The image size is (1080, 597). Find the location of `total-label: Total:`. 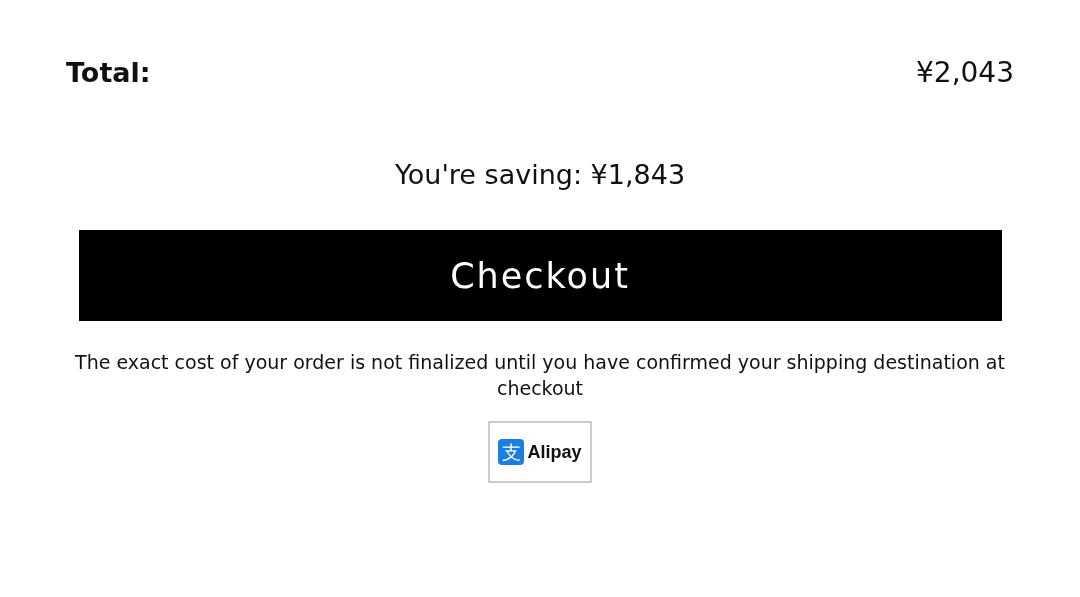

total-label: Total: is located at coordinates (108, 72).